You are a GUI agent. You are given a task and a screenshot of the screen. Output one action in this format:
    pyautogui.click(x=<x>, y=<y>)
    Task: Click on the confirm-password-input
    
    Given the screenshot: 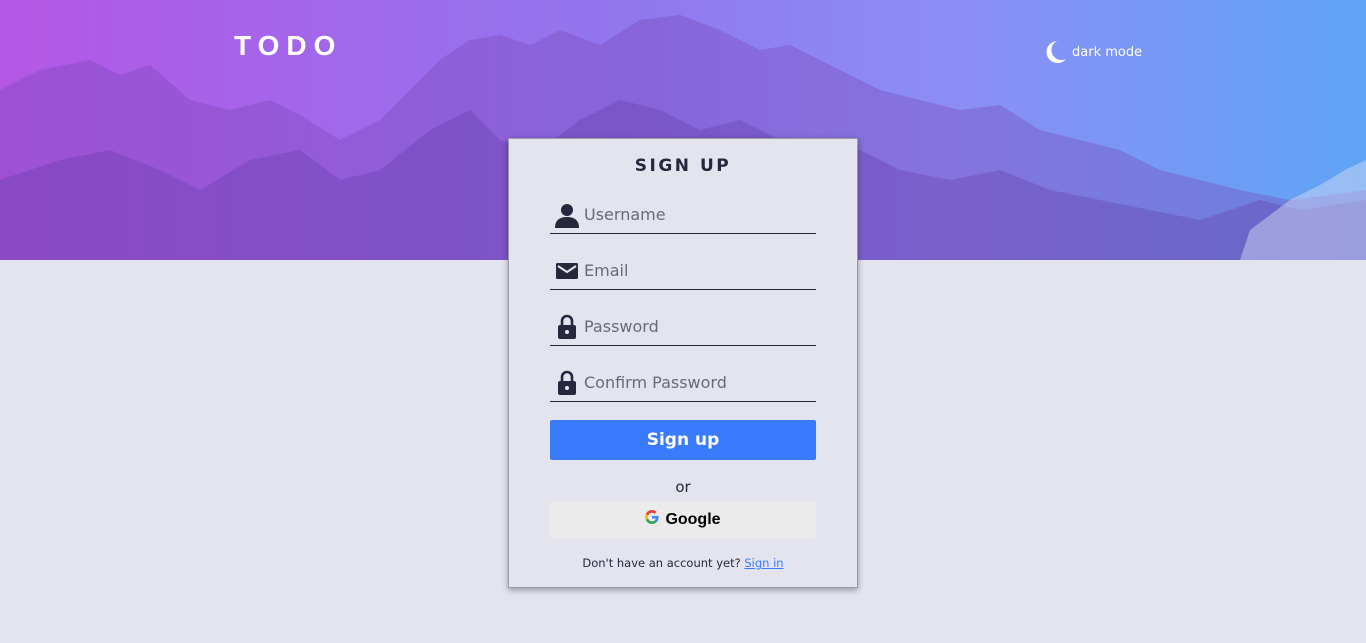 What is the action you would take?
    pyautogui.click(x=694, y=382)
    